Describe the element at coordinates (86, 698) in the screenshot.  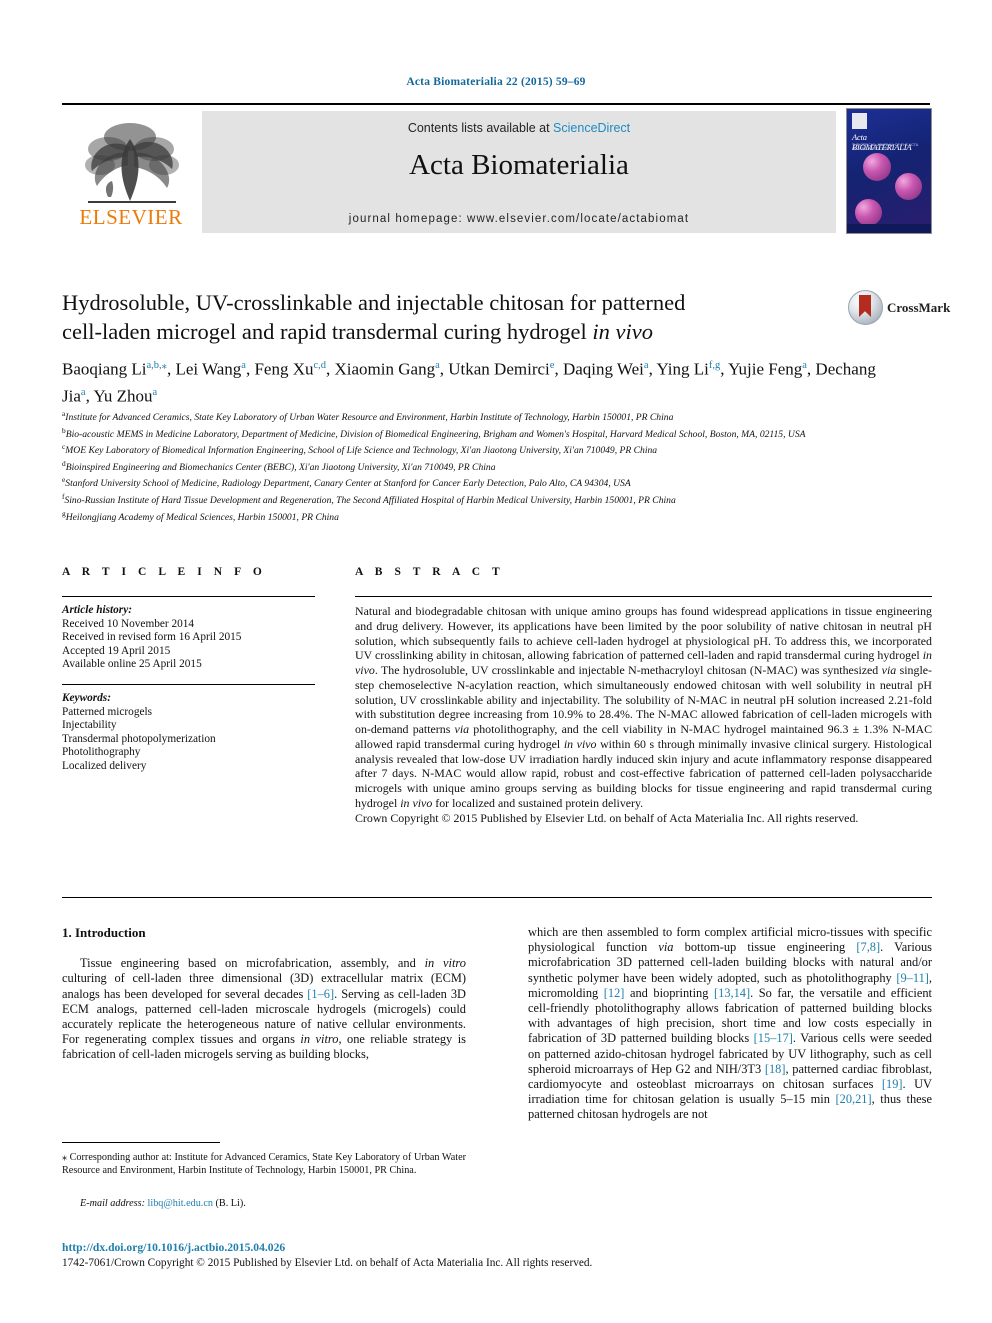
I see `keywords-label: Keywords:` at that location.